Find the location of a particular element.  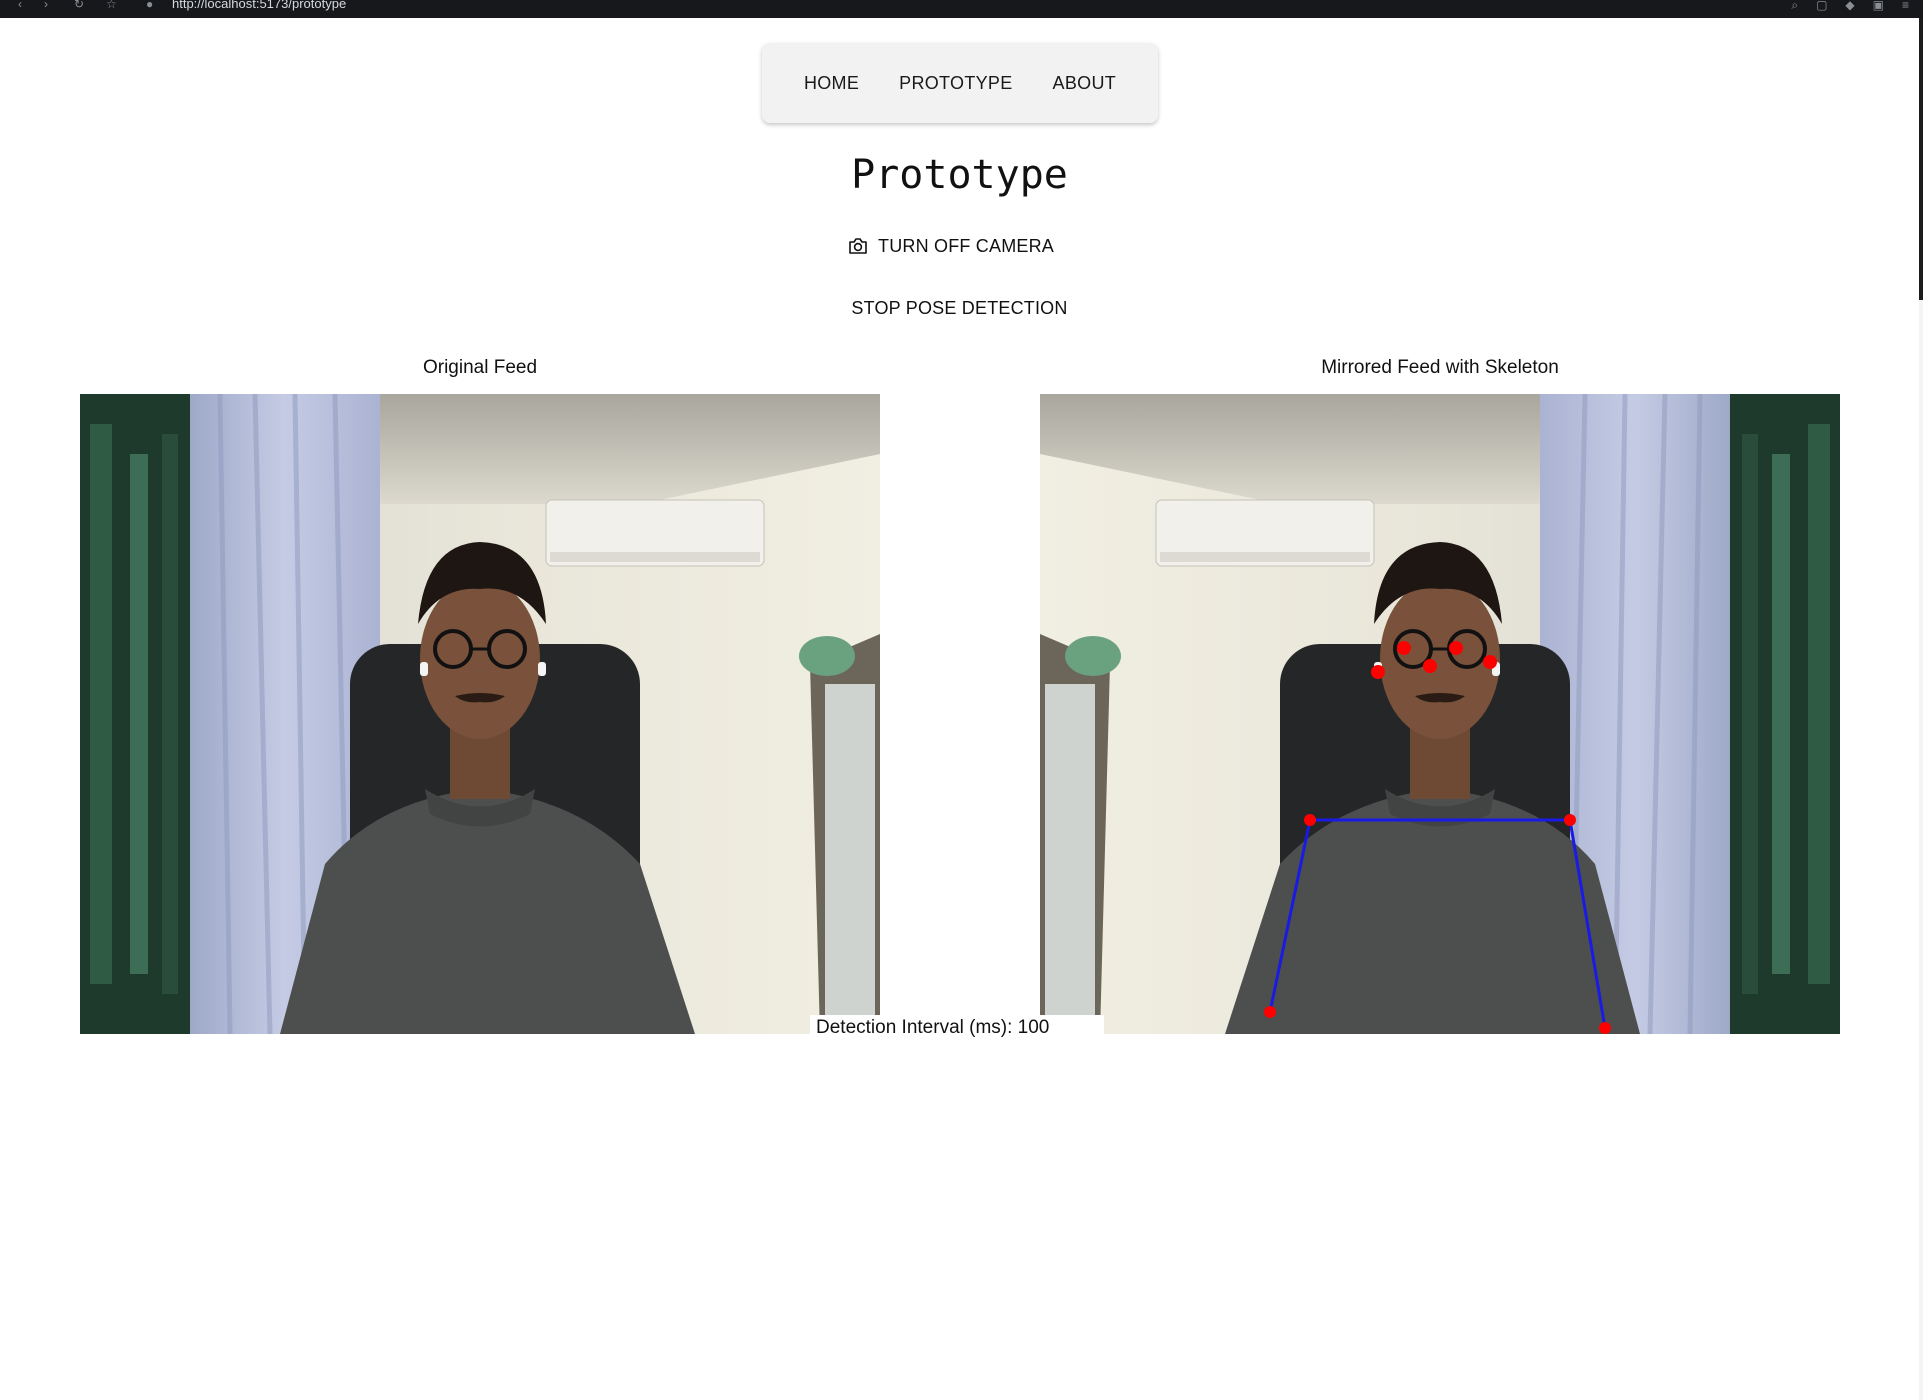

detection-interval-label: Detection Interval (ms): 100 is located at coordinates (933, 1027).